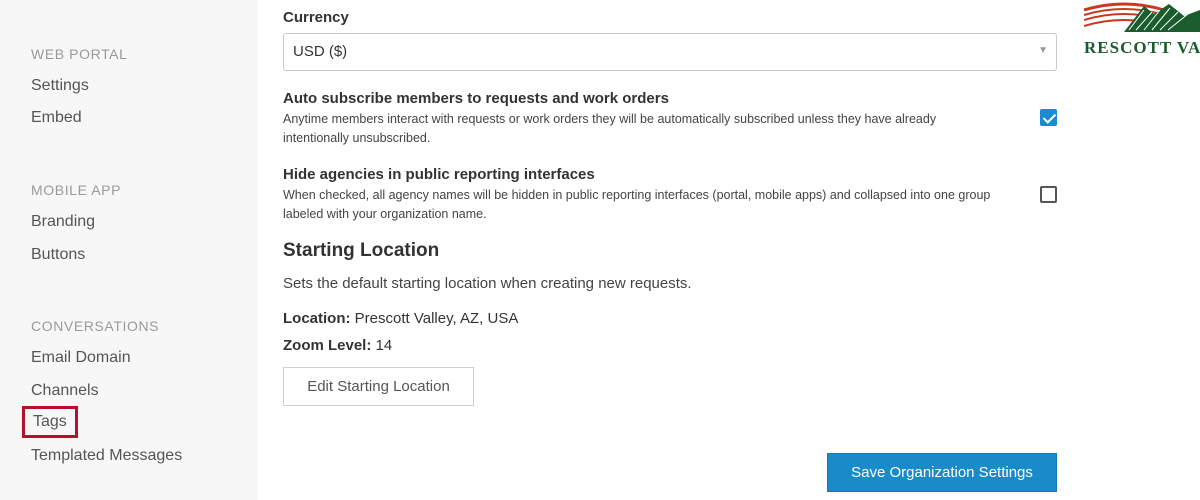  Describe the element at coordinates (65, 391) in the screenshot. I see `nav-item-channels: Channels` at that location.